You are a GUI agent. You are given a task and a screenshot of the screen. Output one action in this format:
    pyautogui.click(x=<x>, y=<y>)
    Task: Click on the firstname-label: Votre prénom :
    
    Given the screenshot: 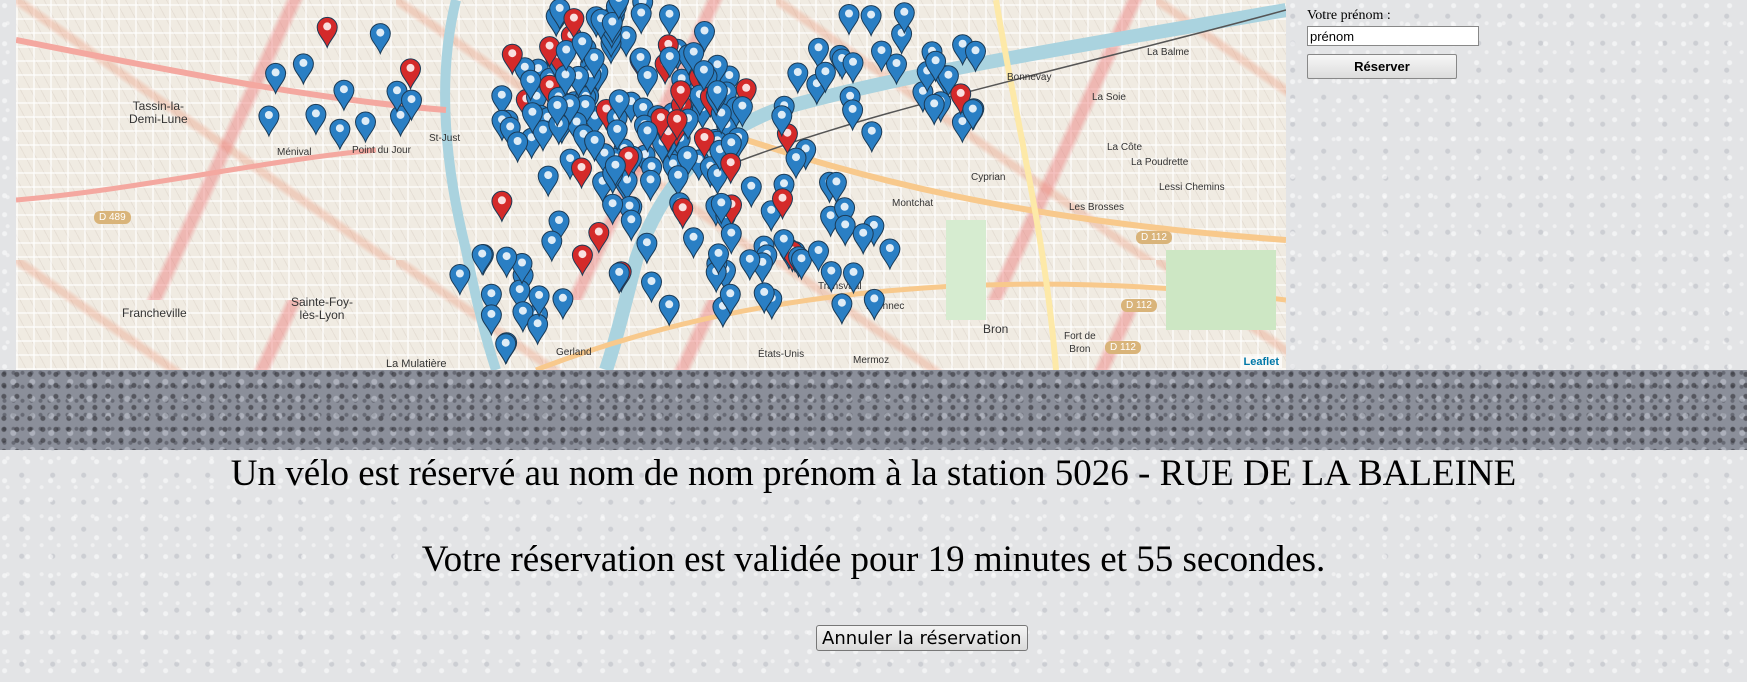 What is the action you would take?
    pyautogui.click(x=1349, y=15)
    